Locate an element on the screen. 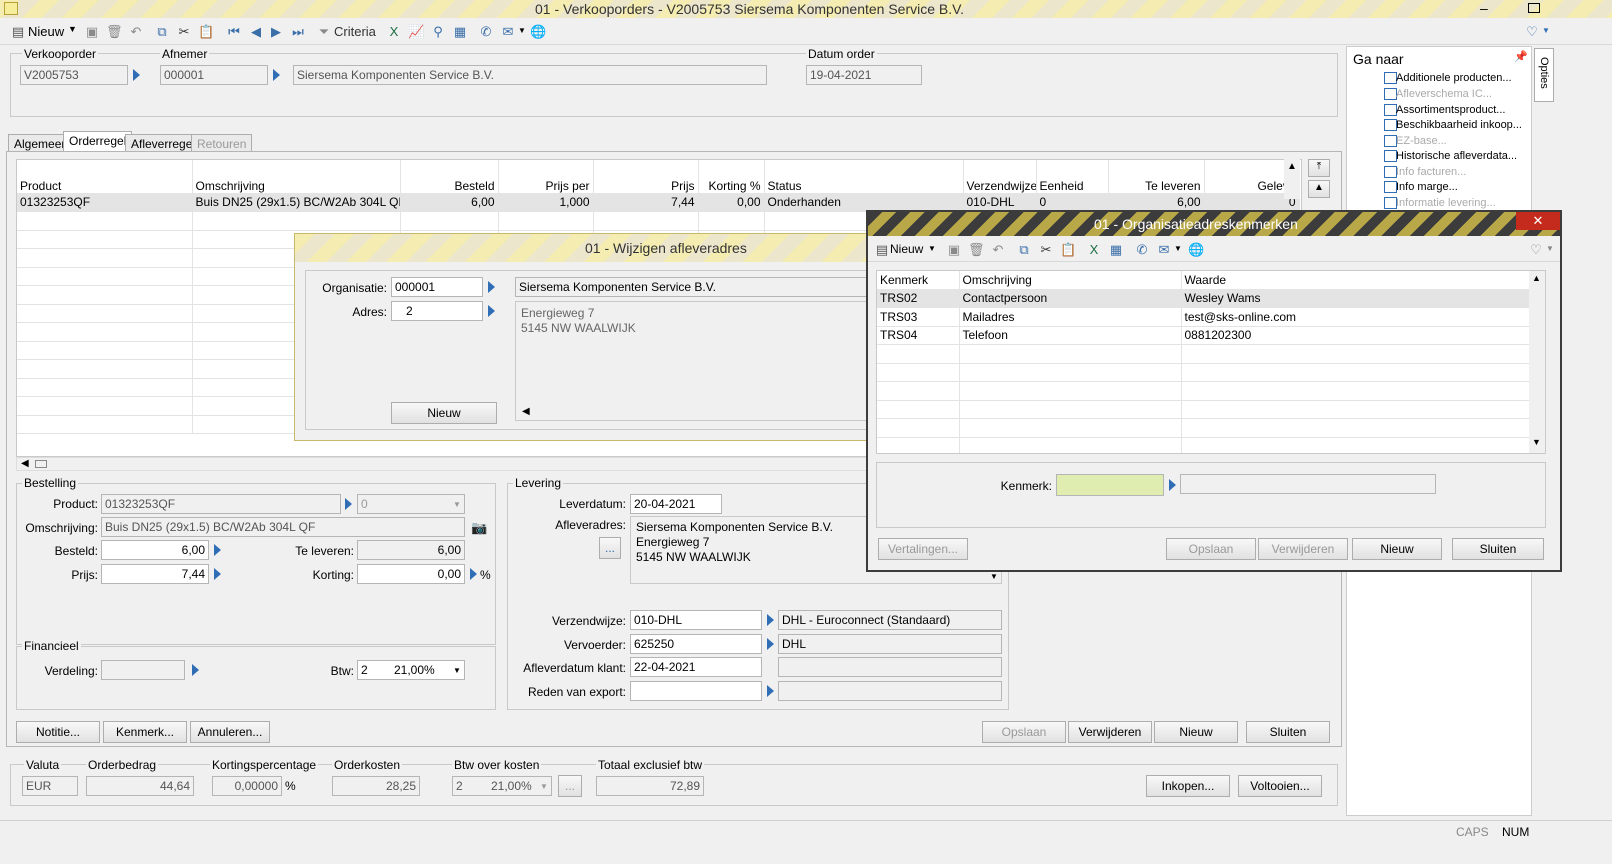 This screenshot has width=1612, height=864. table-row: TRS03 Mailadres test@sks-online.com is located at coordinates (1203, 317).